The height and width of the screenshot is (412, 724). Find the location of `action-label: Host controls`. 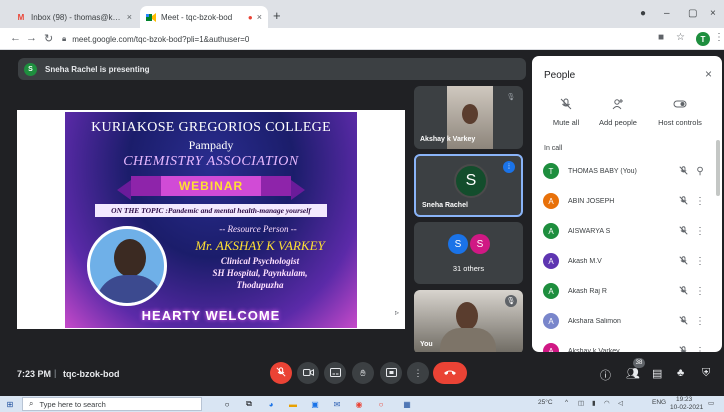

action-label: Host controls is located at coordinates (680, 122).